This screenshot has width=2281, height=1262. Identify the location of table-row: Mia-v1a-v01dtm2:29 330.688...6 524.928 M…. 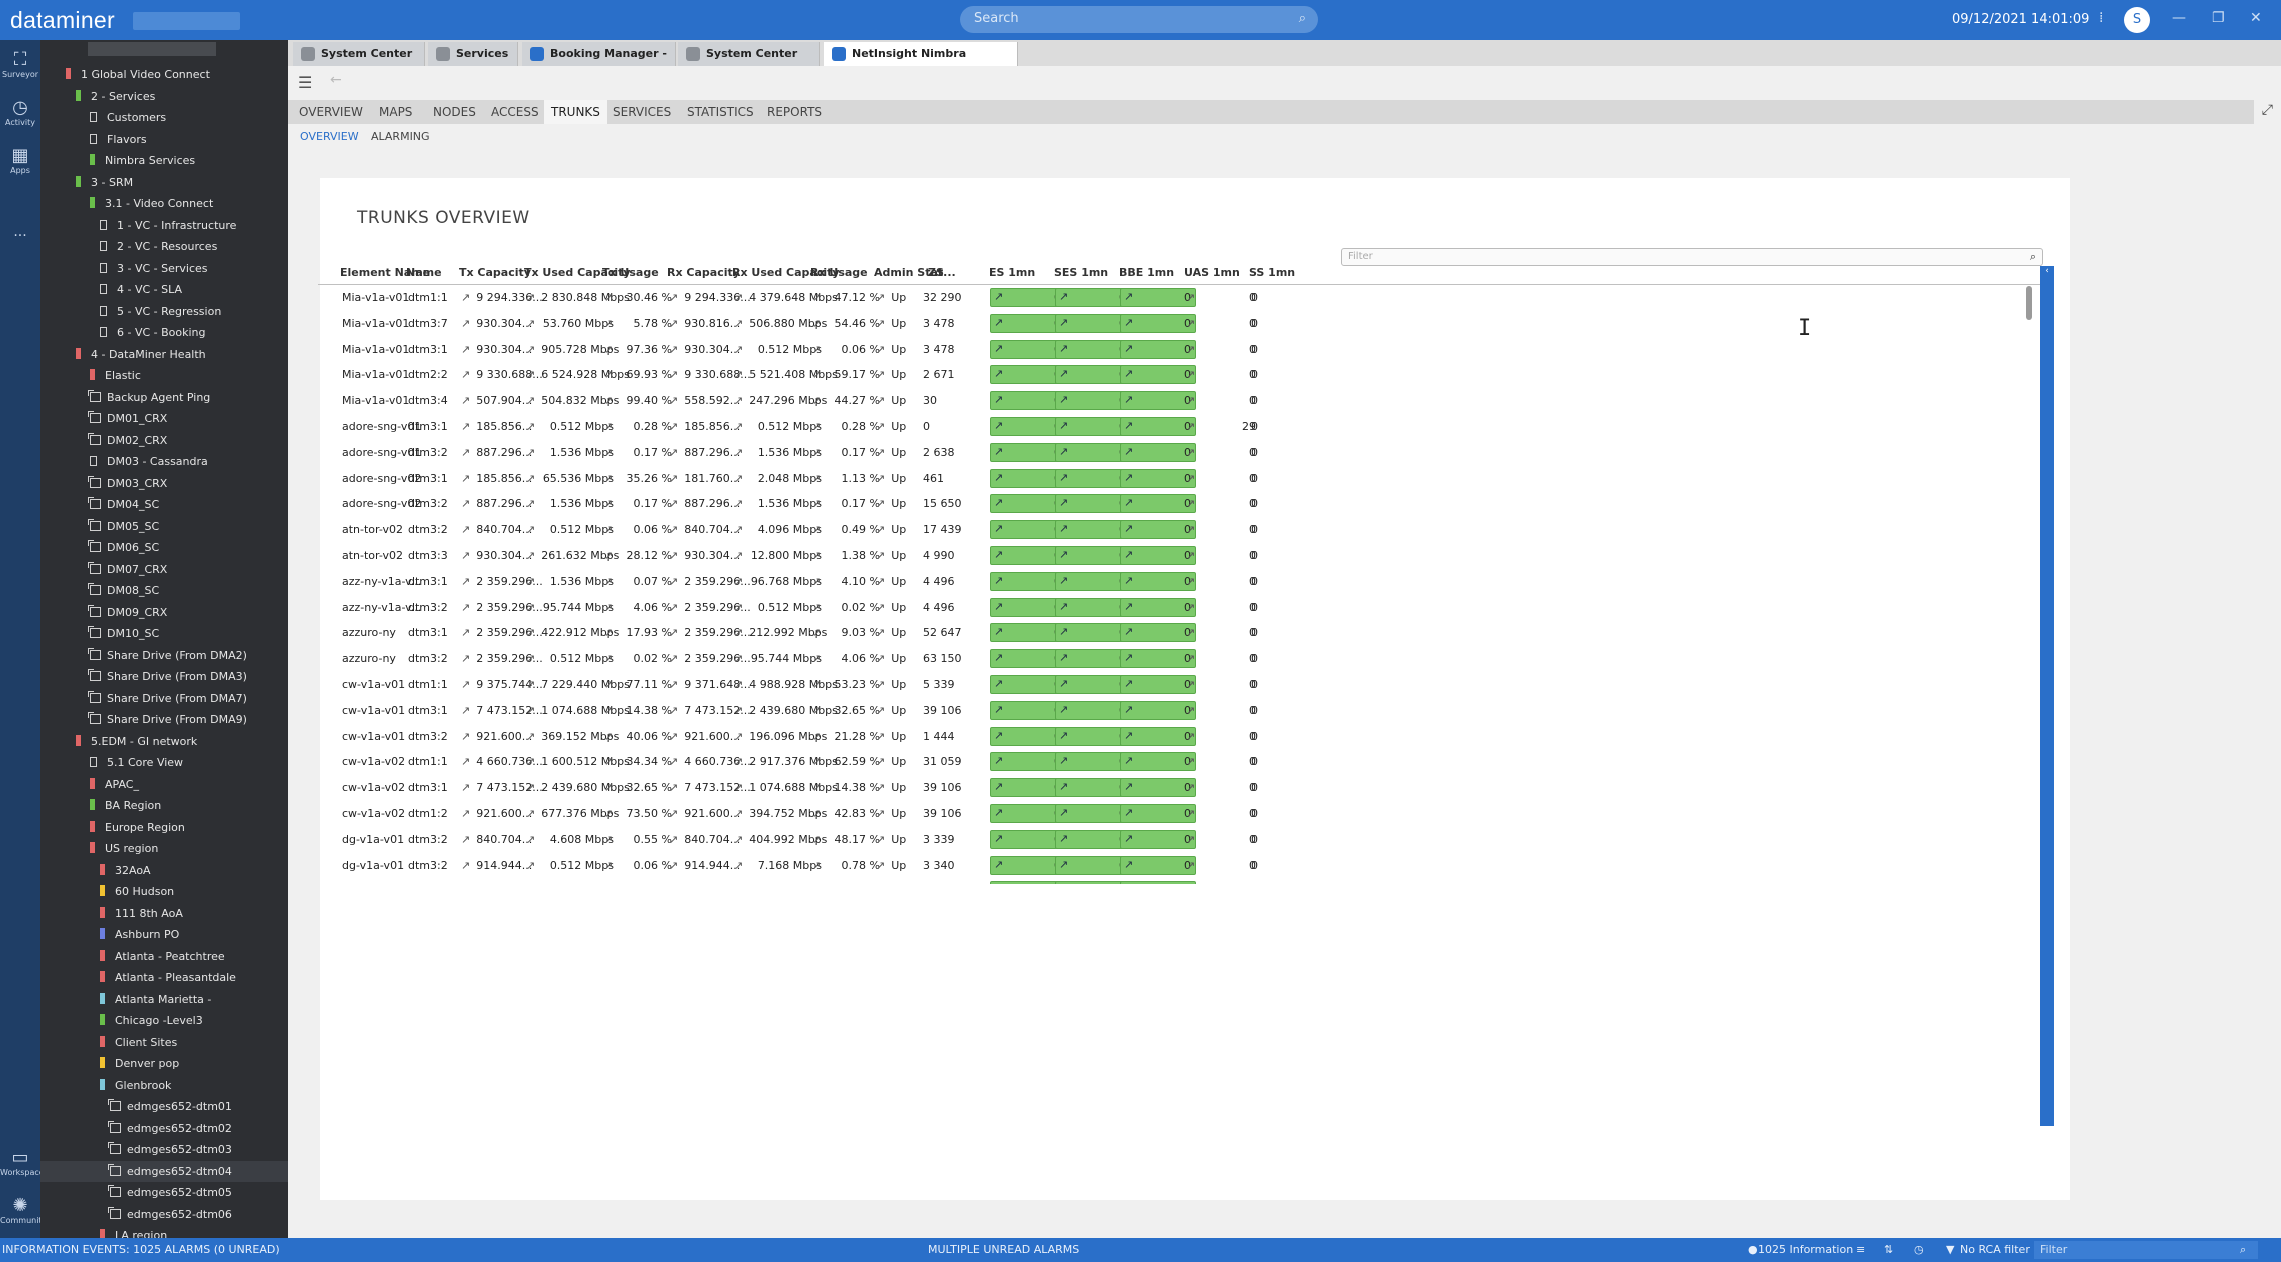
(1179, 375).